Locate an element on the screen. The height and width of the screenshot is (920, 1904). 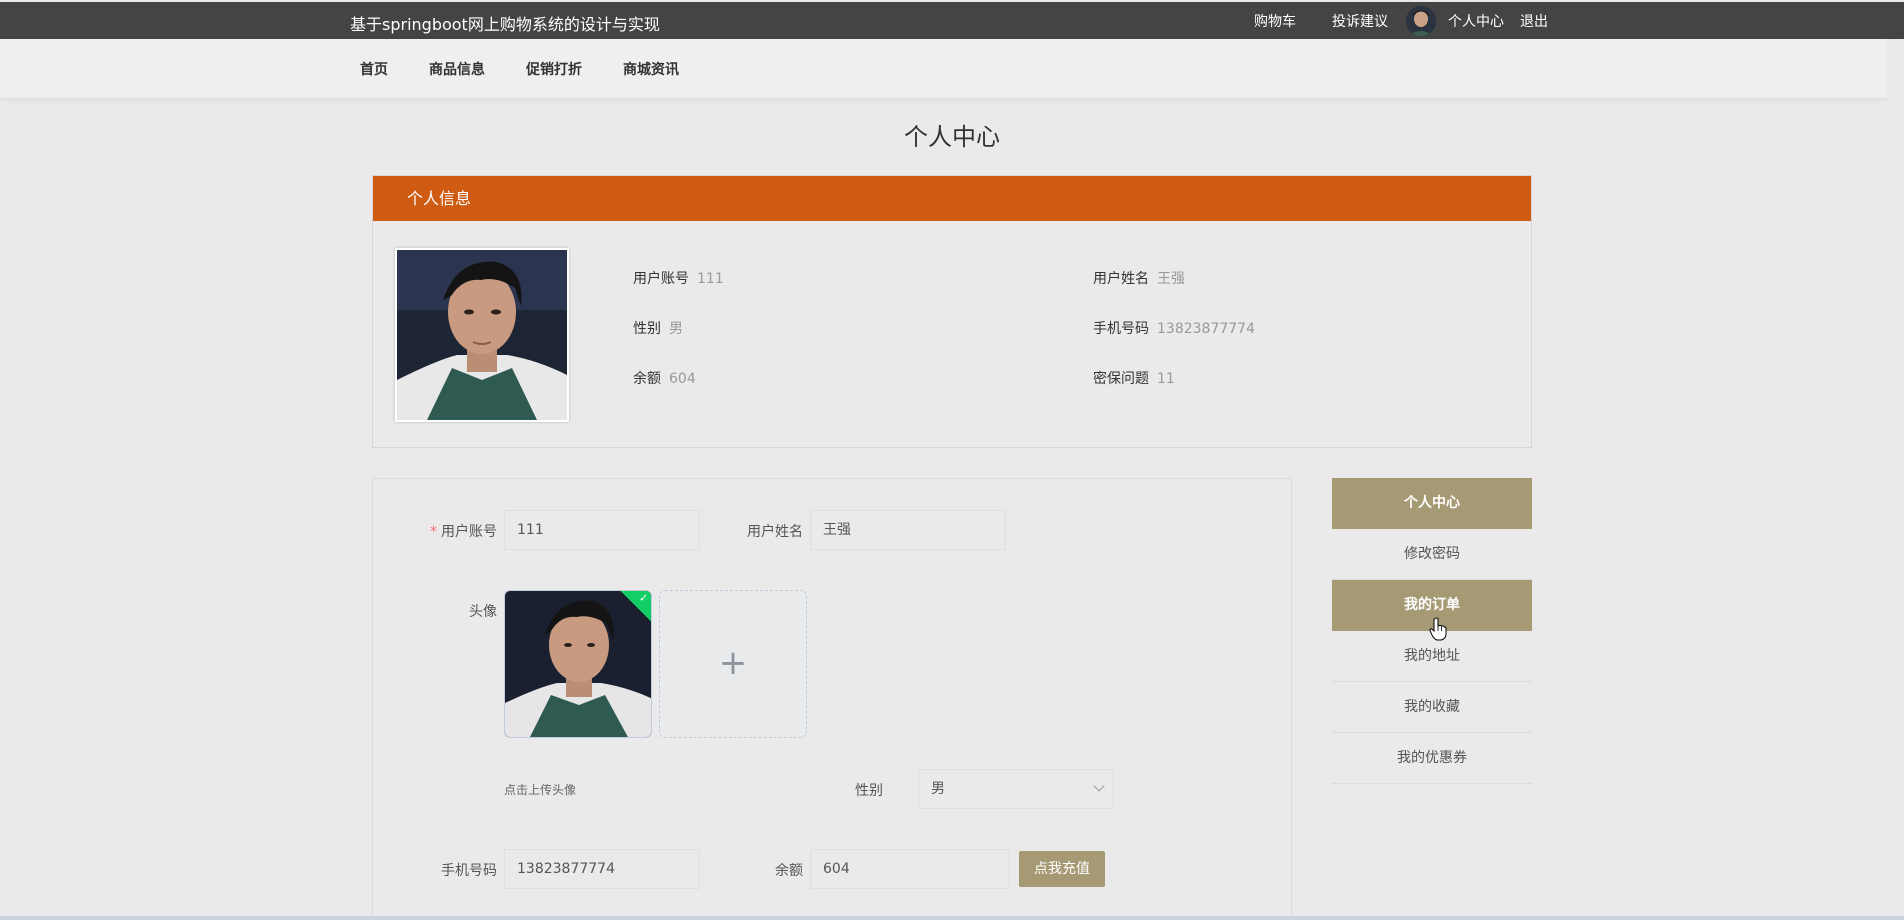
name-field-label: 用户姓名 is located at coordinates (775, 532).